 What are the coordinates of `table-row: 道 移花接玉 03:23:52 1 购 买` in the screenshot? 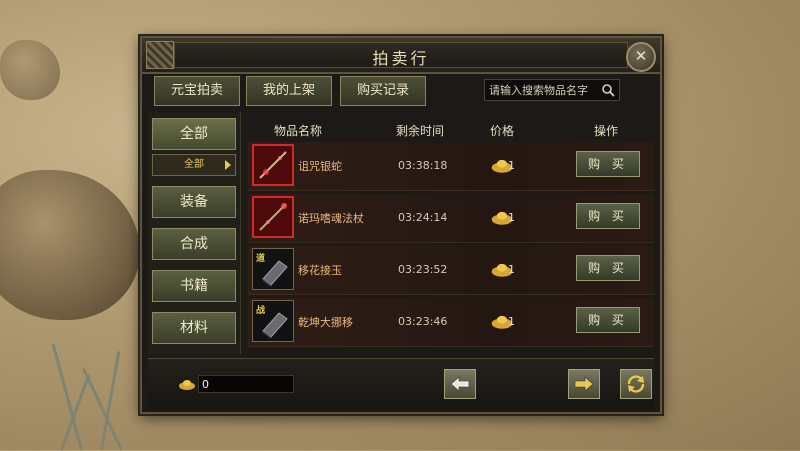 It's located at (451, 270).